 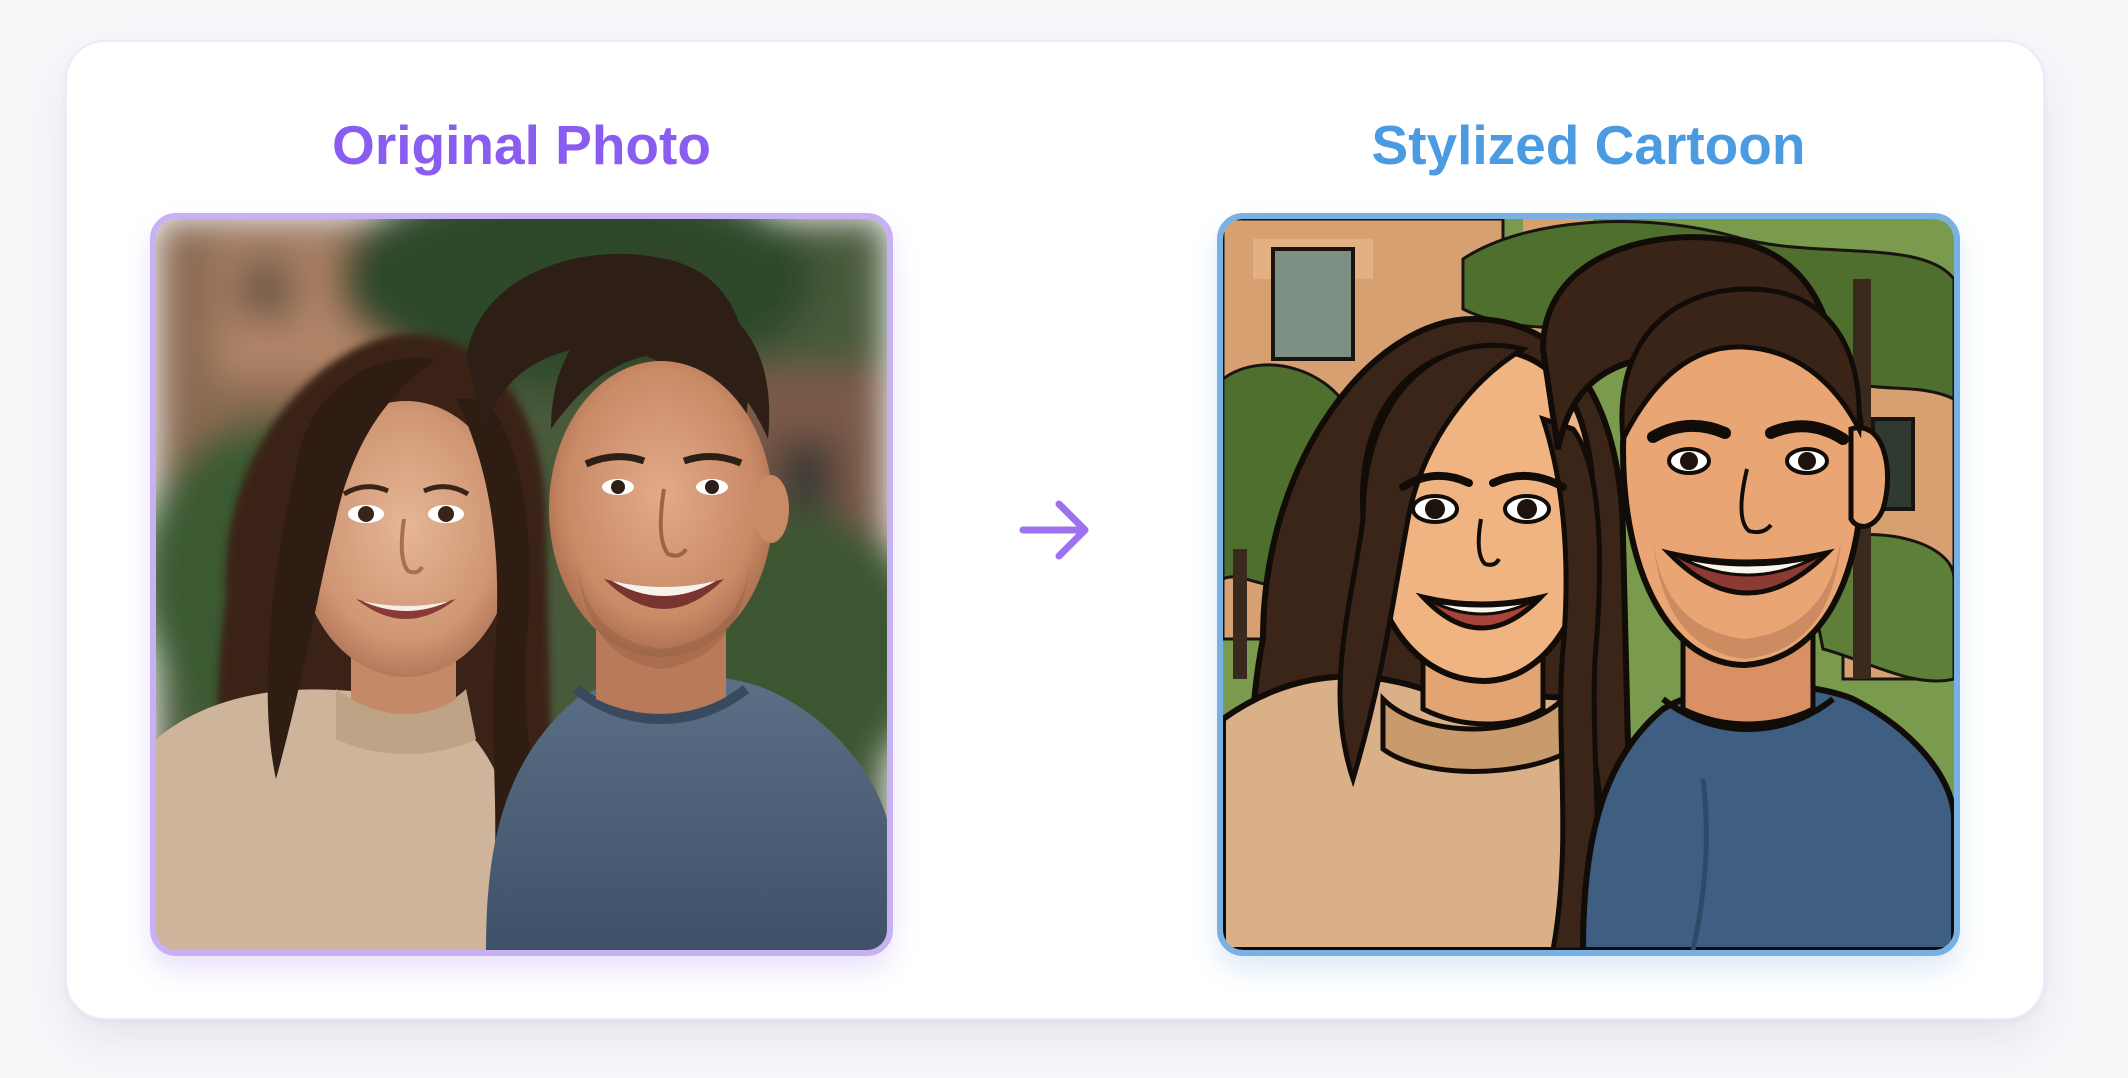 What do you see at coordinates (521, 145) in the screenshot?
I see `original-photo-title: Original Photo` at bounding box center [521, 145].